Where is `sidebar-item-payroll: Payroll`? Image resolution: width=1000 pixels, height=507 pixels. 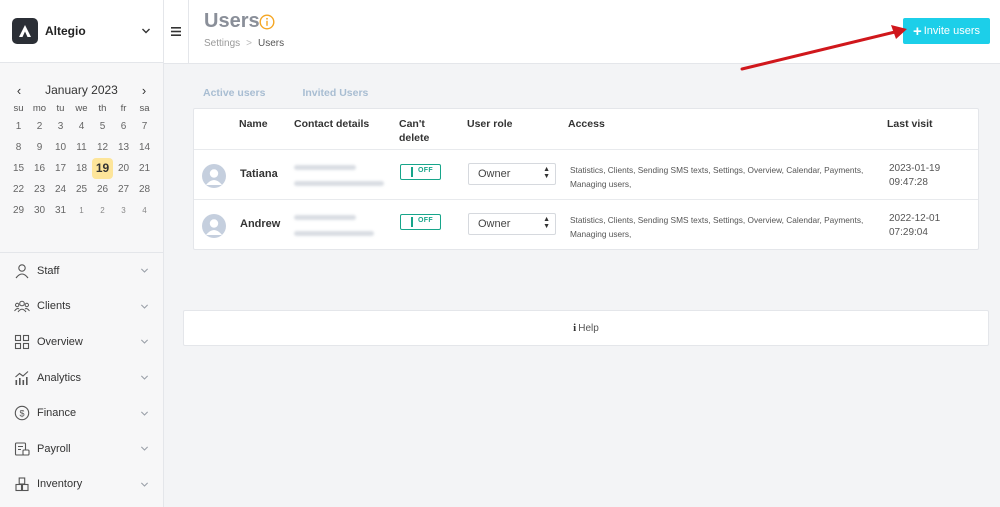
sidebar-item-payroll: Payroll is located at coordinates (81, 449).